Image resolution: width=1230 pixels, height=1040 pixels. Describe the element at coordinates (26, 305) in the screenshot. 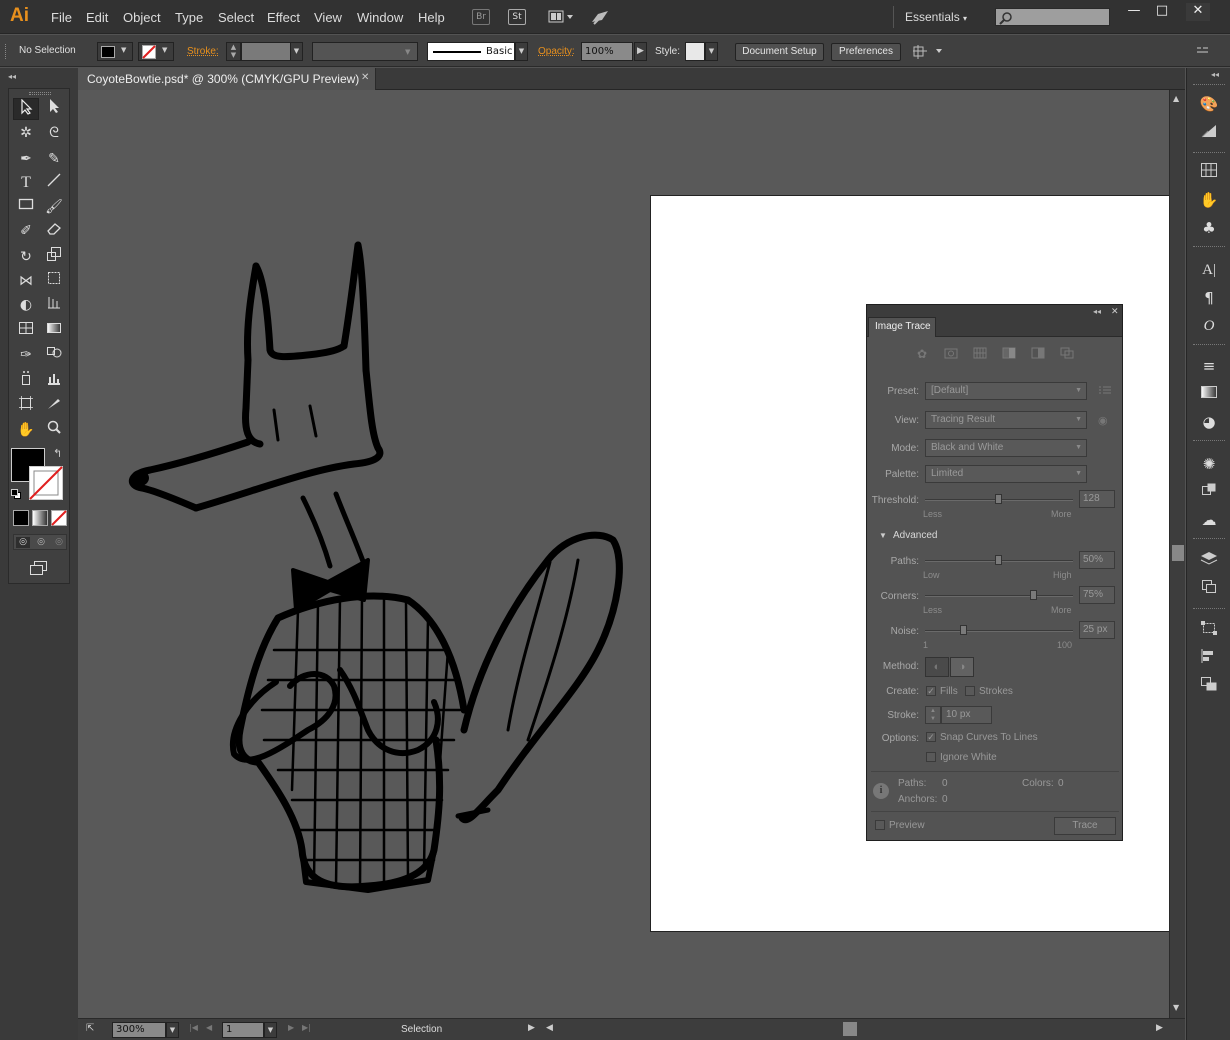

I see `shape-builder-tool-icon: ◐` at that location.